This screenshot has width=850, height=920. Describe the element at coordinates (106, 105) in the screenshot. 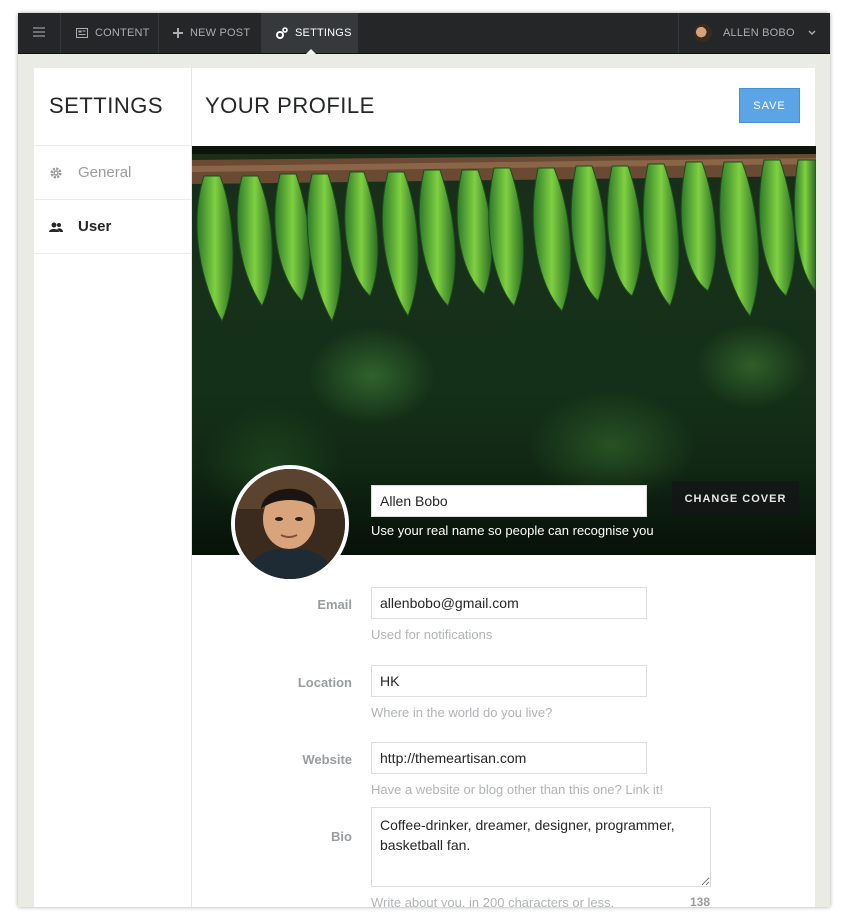

I see `sidebar-title: SETTINGS` at that location.